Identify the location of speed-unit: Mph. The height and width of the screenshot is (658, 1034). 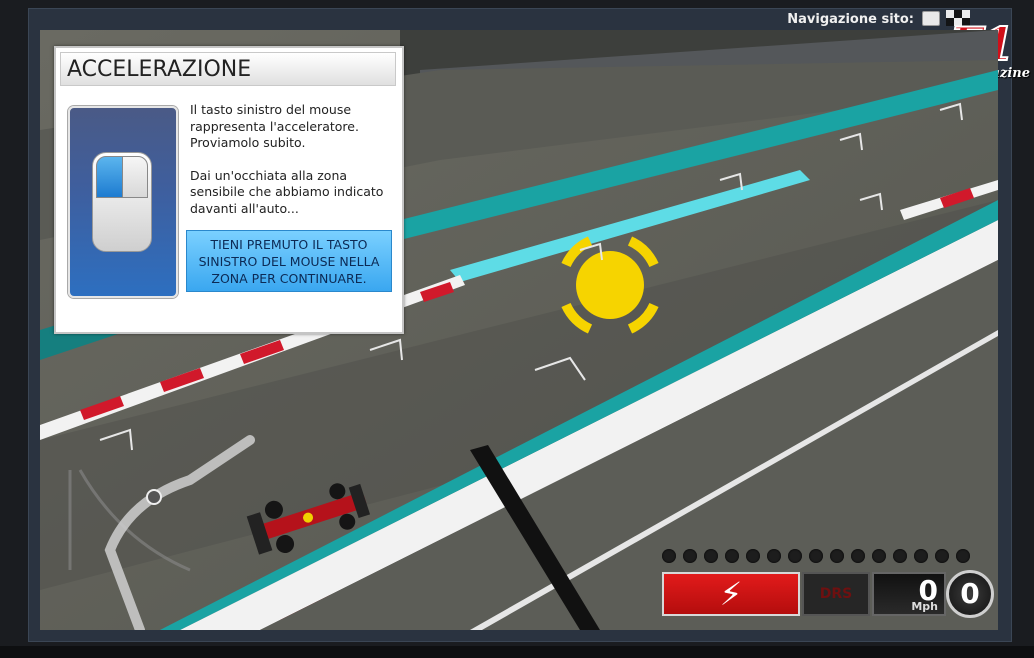
(924, 606).